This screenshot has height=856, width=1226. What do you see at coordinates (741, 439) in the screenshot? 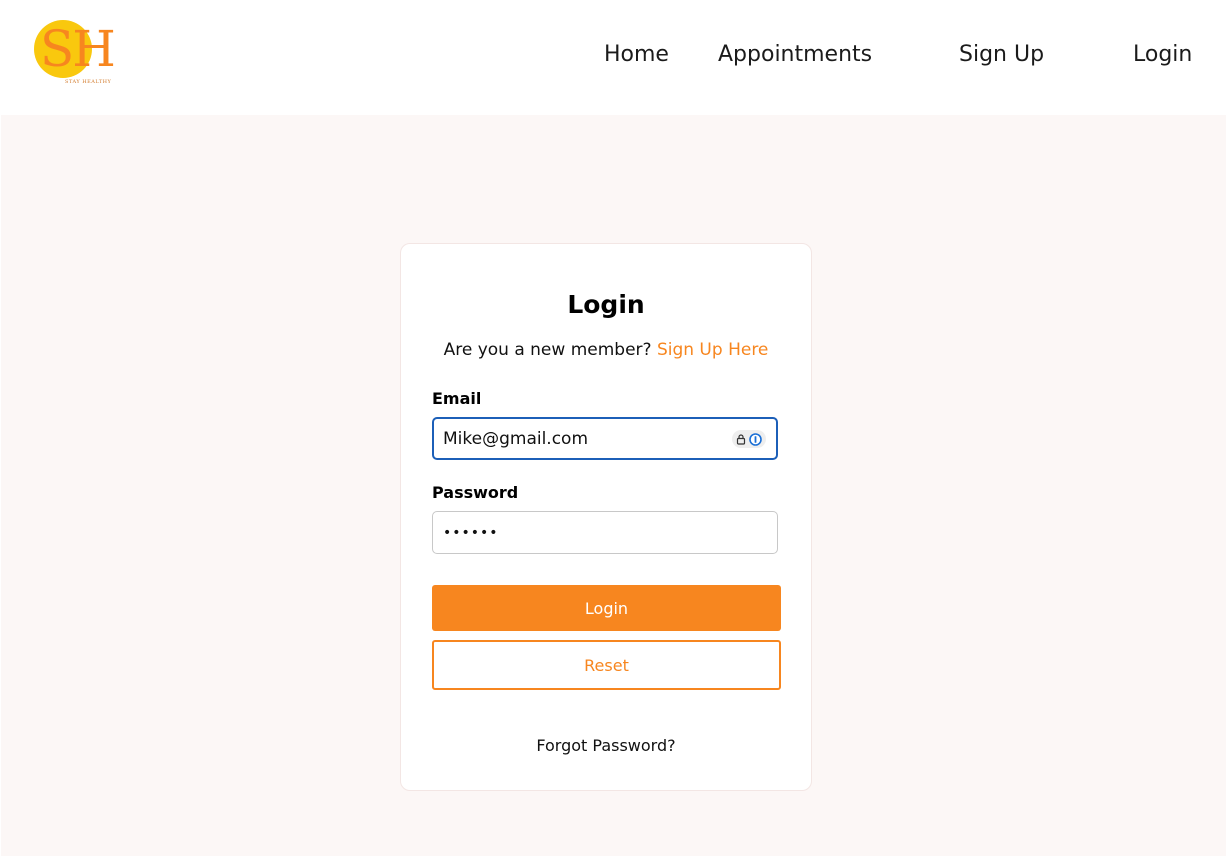
I see `lock-icon` at bounding box center [741, 439].